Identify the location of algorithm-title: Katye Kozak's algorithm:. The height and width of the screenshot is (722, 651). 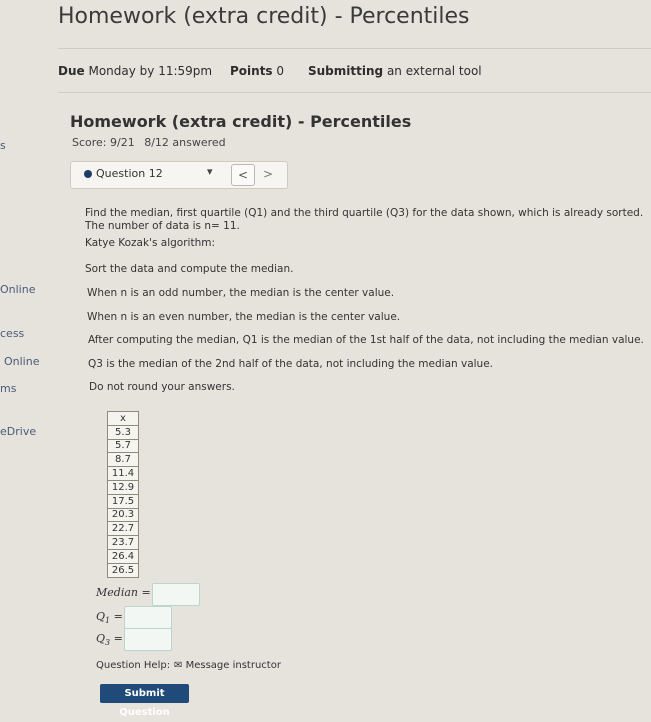
(150, 243).